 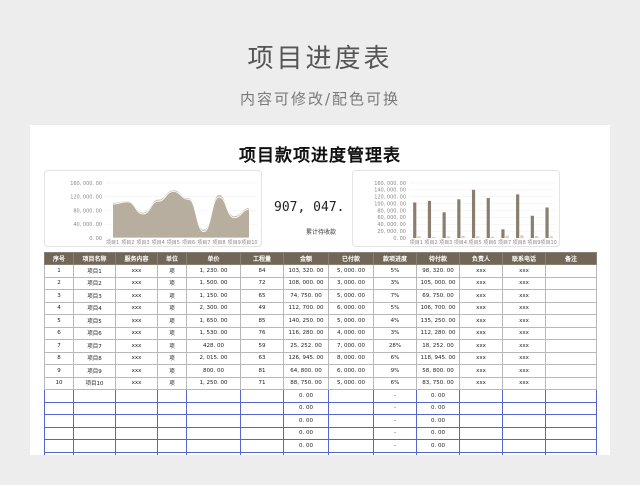 What do you see at coordinates (395, 346) in the screenshot?
I see `table-cell: 28%` at bounding box center [395, 346].